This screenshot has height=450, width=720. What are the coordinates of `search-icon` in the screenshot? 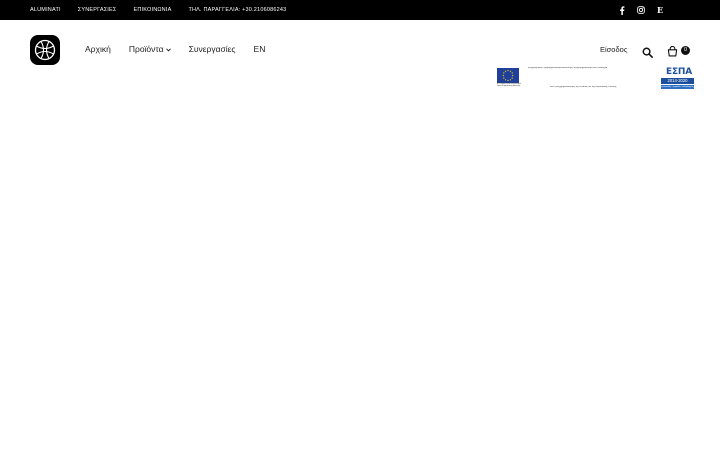 It's located at (647, 51).